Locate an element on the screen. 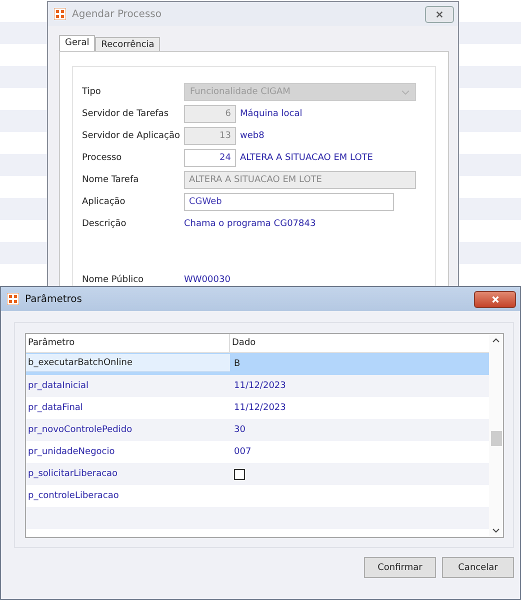  close-icon is located at coordinates (439, 14).